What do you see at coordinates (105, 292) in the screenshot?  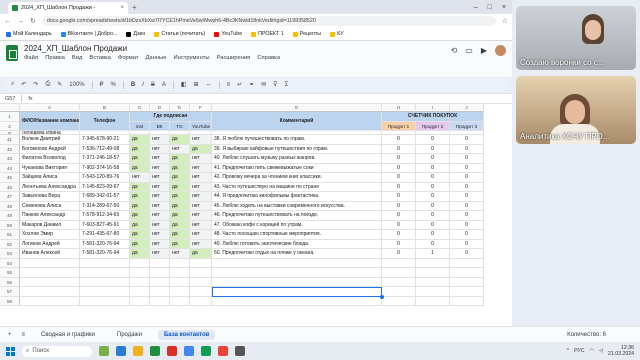 I see `contact-phone` at bounding box center [105, 292].